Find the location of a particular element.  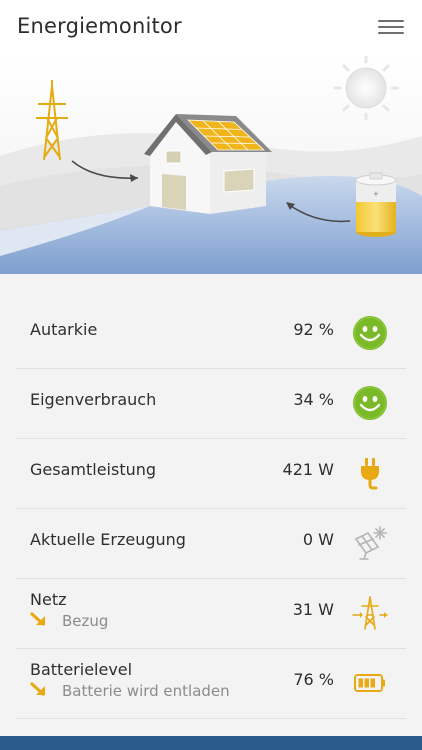

solar-panel-icon is located at coordinates (370, 543).